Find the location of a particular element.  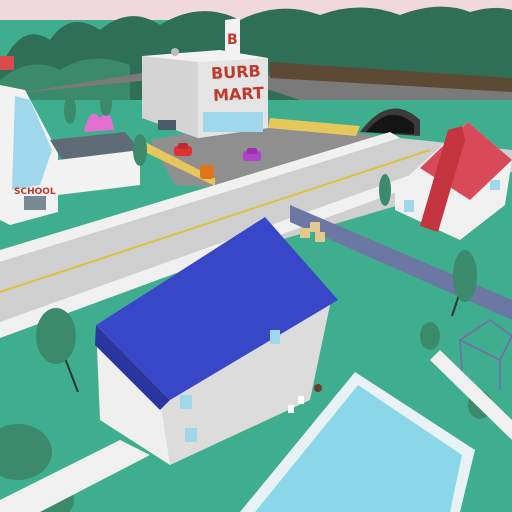

roof-vent is located at coordinates (175, 52).